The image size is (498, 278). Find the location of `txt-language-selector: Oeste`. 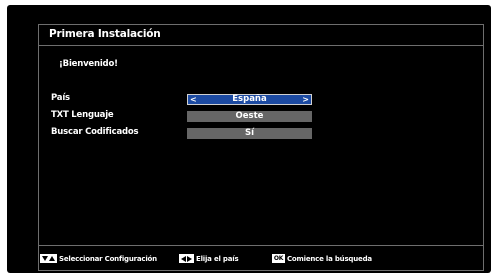

txt-language-selector: Oeste is located at coordinates (249, 116).